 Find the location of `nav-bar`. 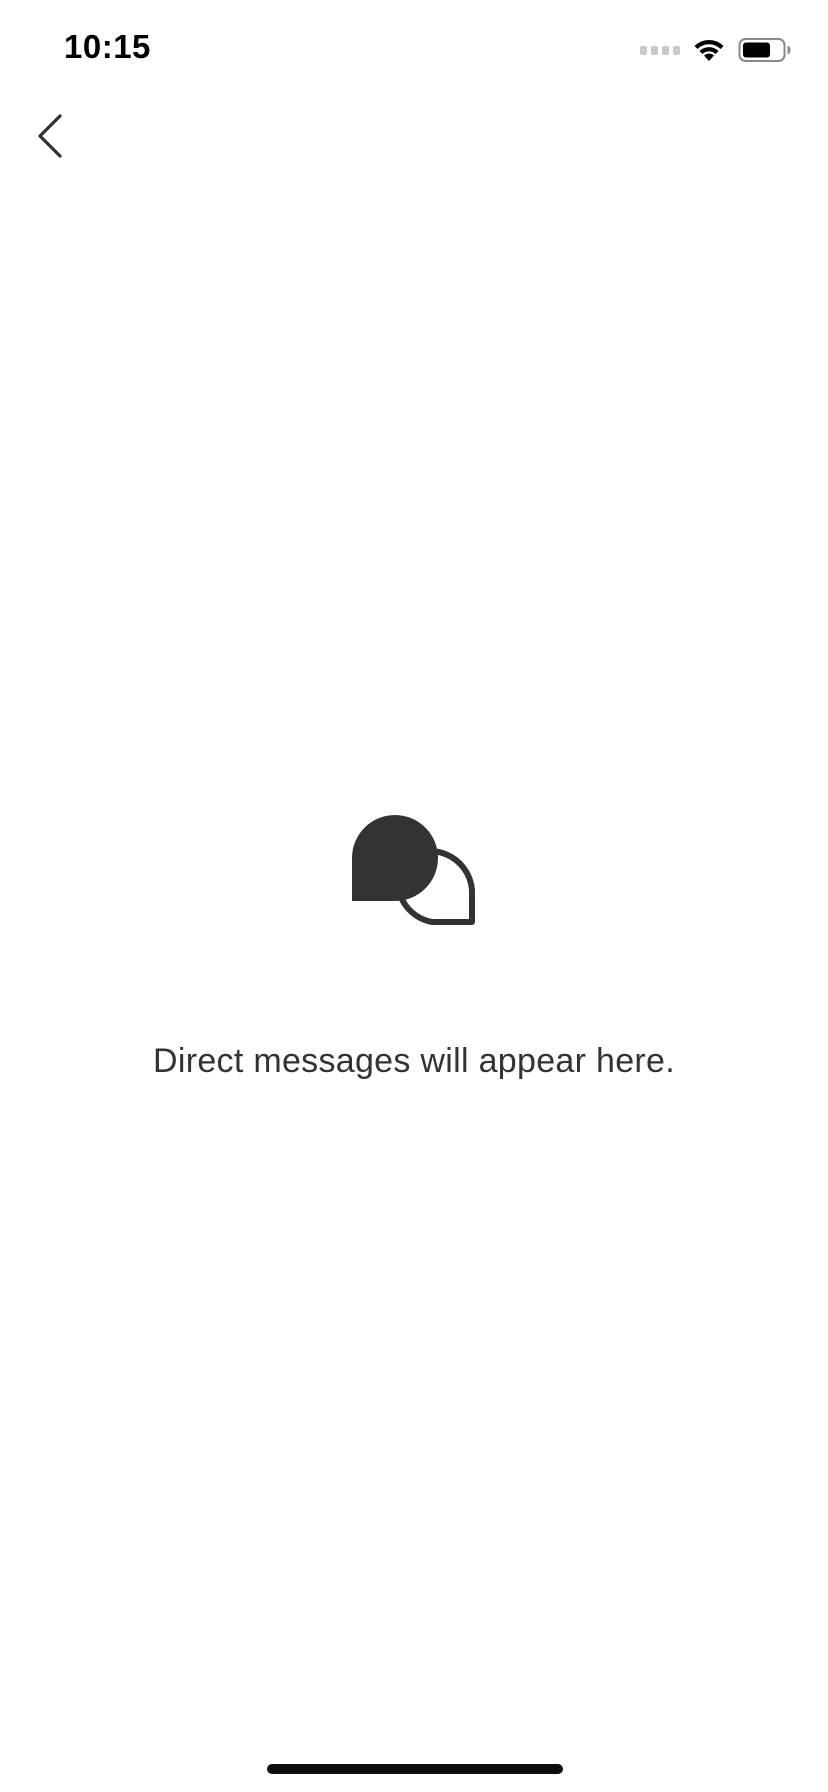

nav-bar is located at coordinates (414, 140).